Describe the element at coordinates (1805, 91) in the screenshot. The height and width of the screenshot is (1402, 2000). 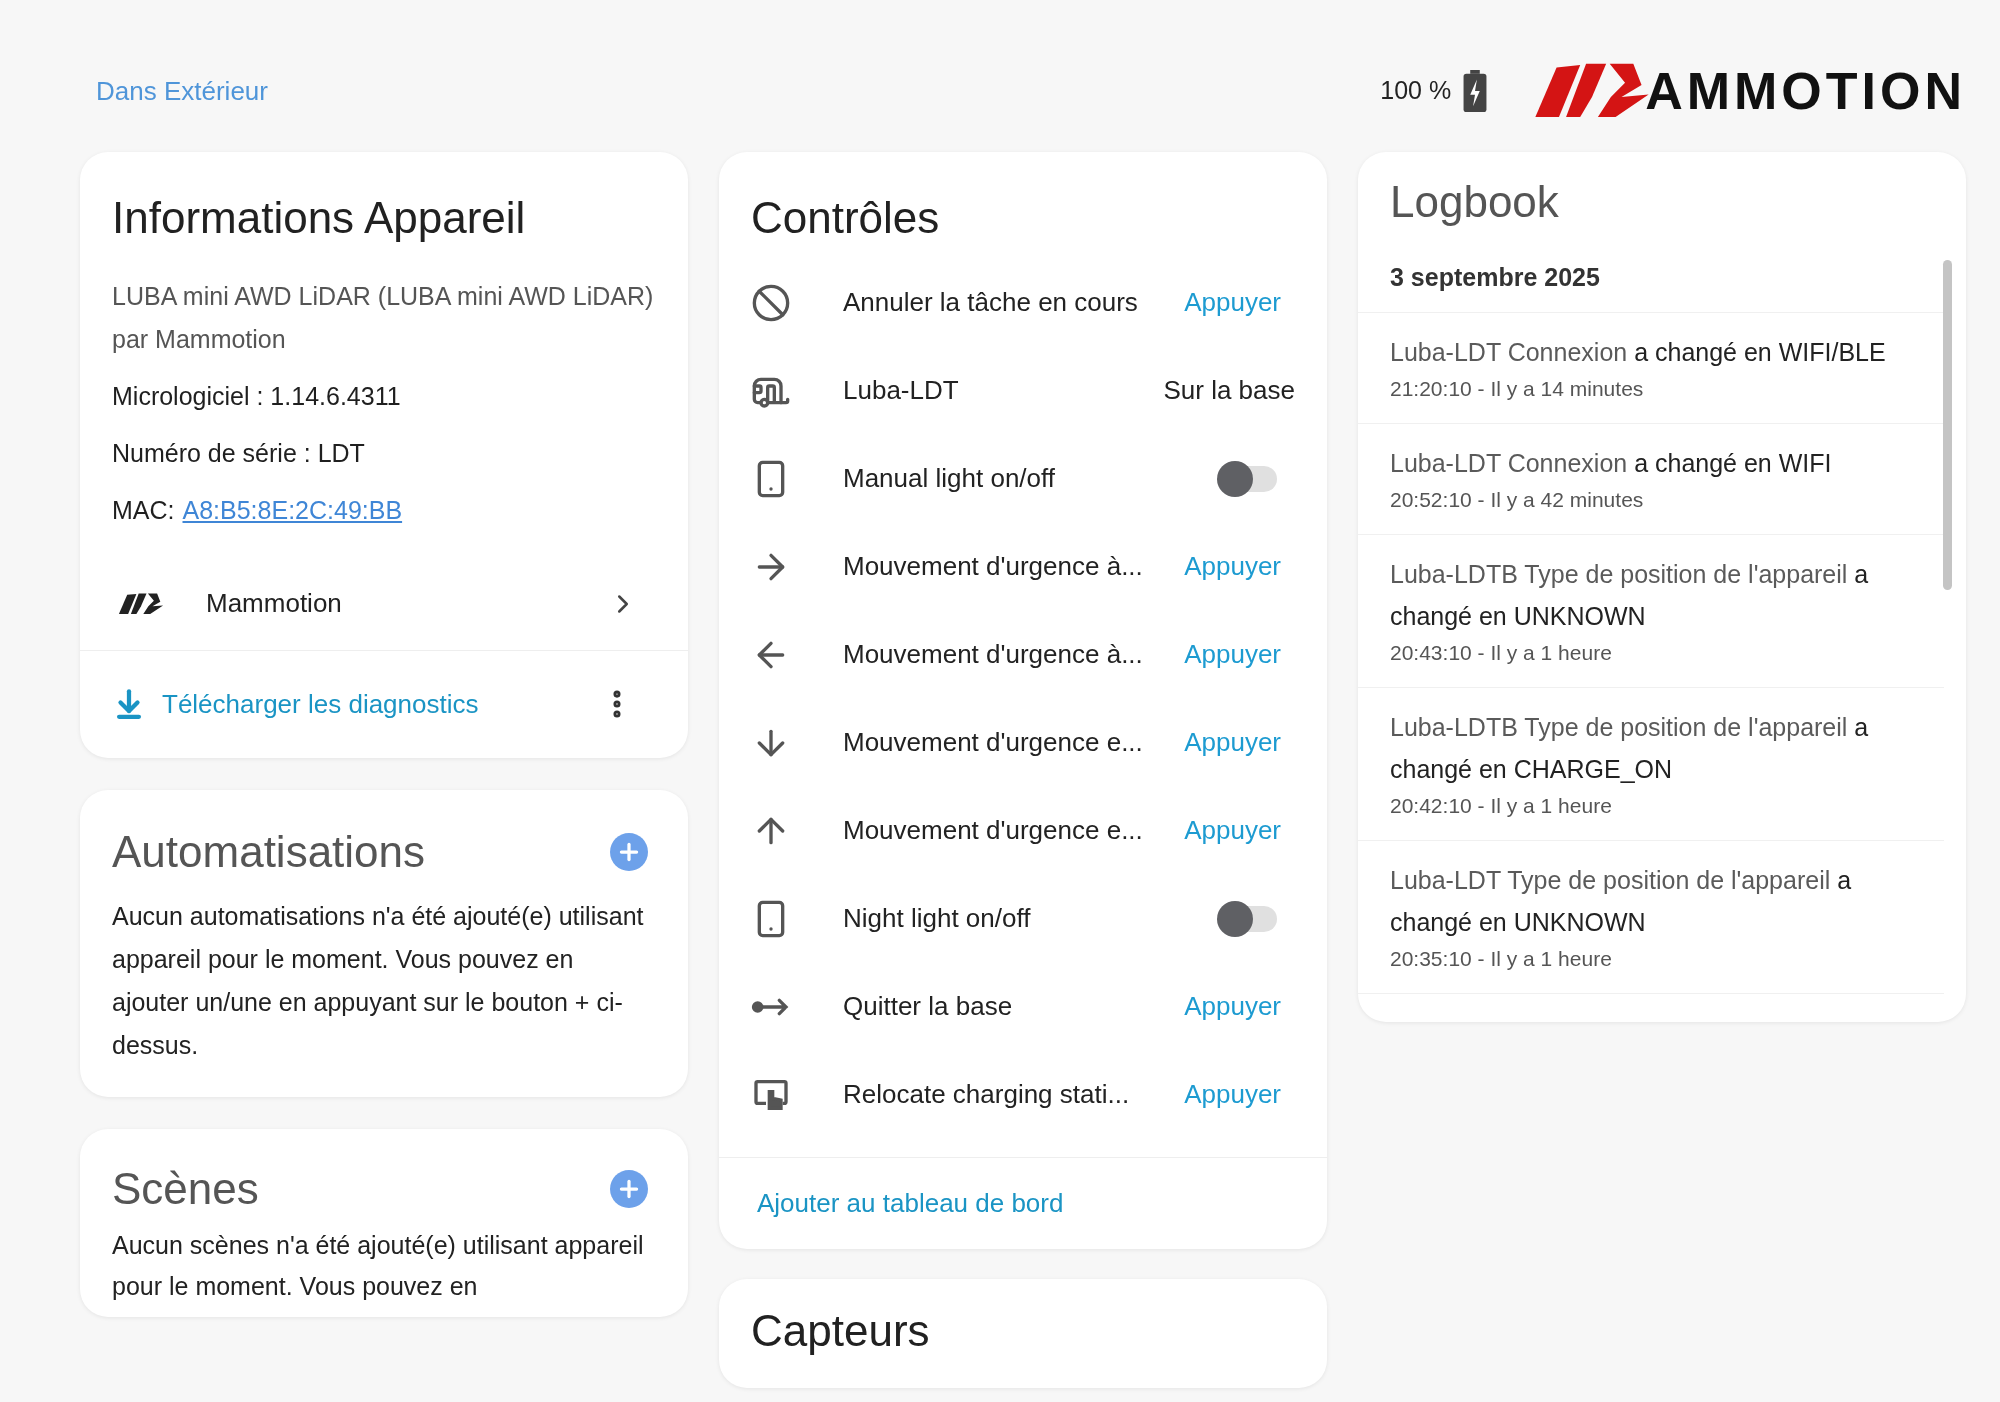
I see `brand-logo-text: AMMOTION` at that location.